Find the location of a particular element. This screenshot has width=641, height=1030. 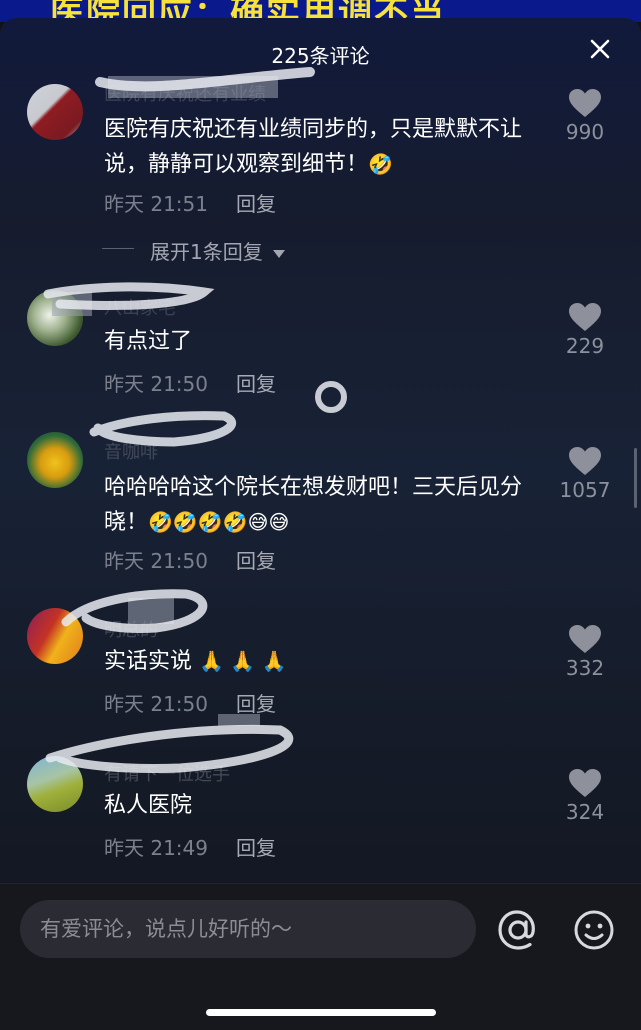

like-button: 229 is located at coordinates (585, 330).